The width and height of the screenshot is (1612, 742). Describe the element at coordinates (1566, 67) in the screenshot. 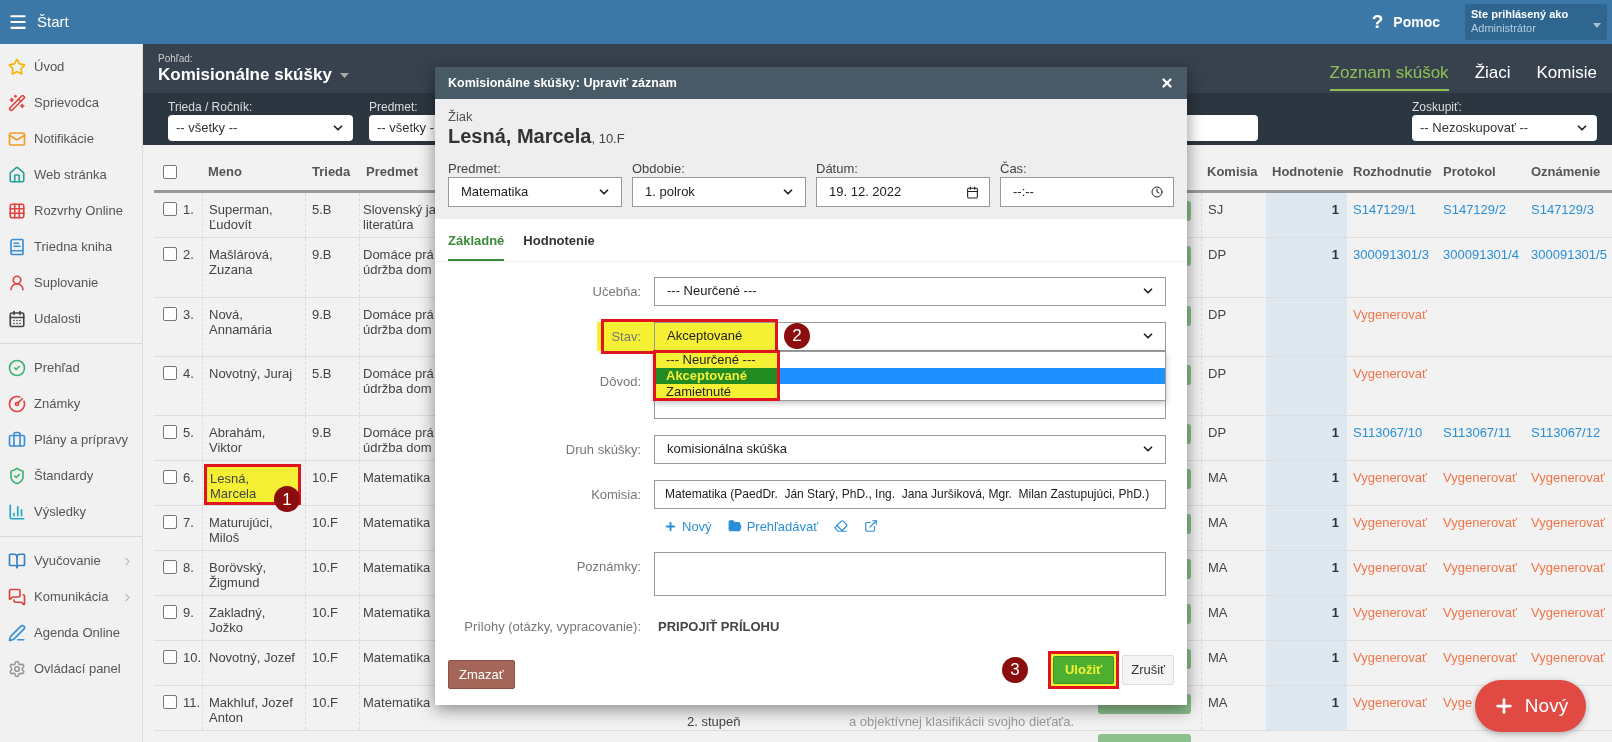

I see `nav-tab: Komisie` at that location.